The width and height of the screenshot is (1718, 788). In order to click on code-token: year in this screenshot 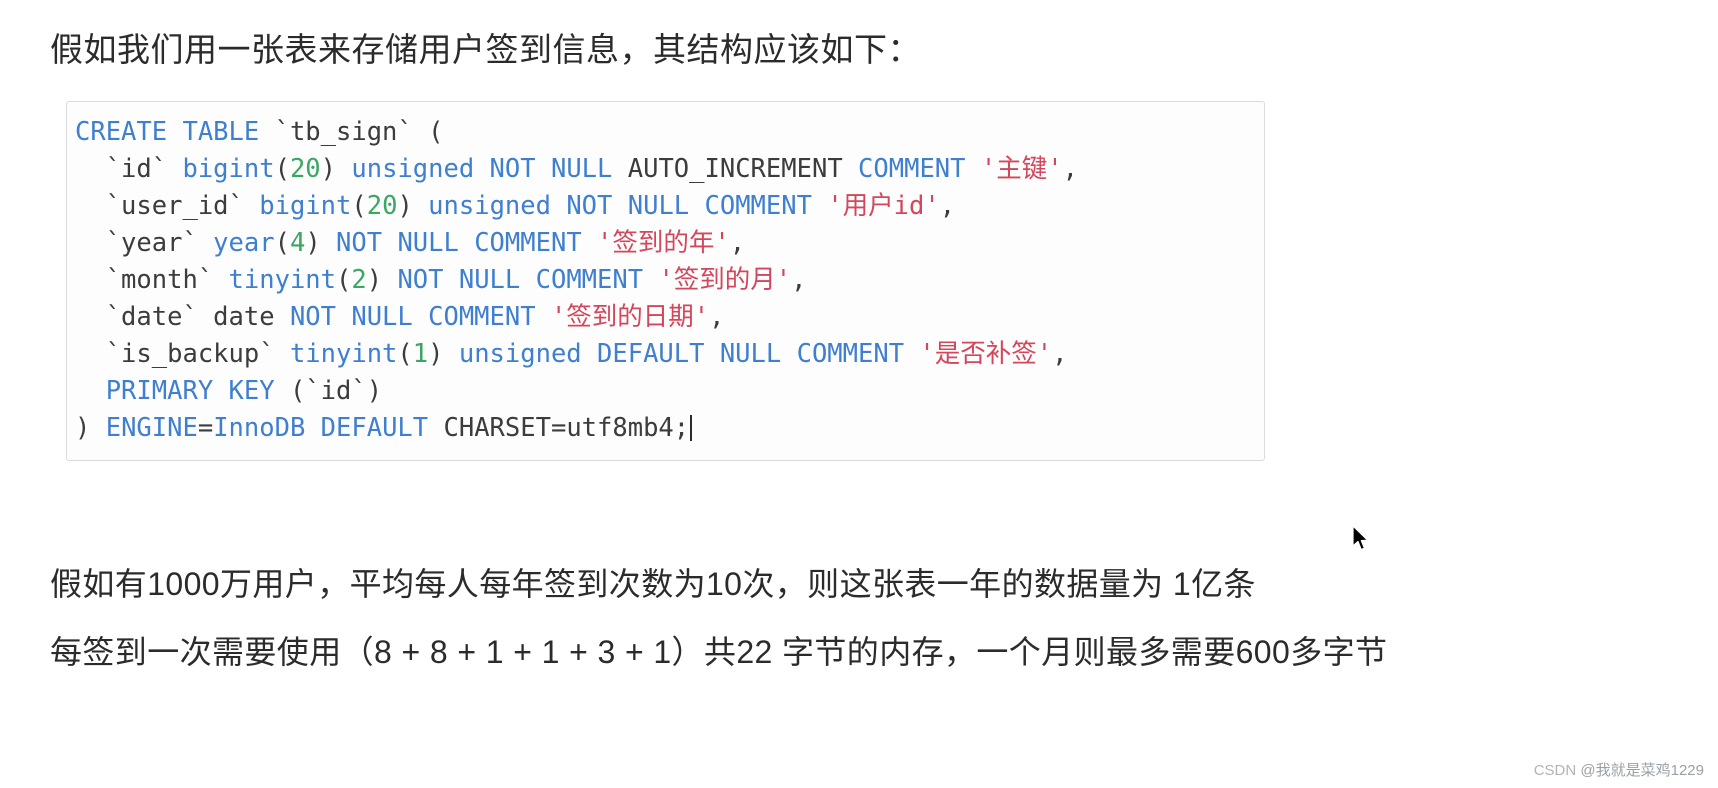, I will do `click(244, 243)`.